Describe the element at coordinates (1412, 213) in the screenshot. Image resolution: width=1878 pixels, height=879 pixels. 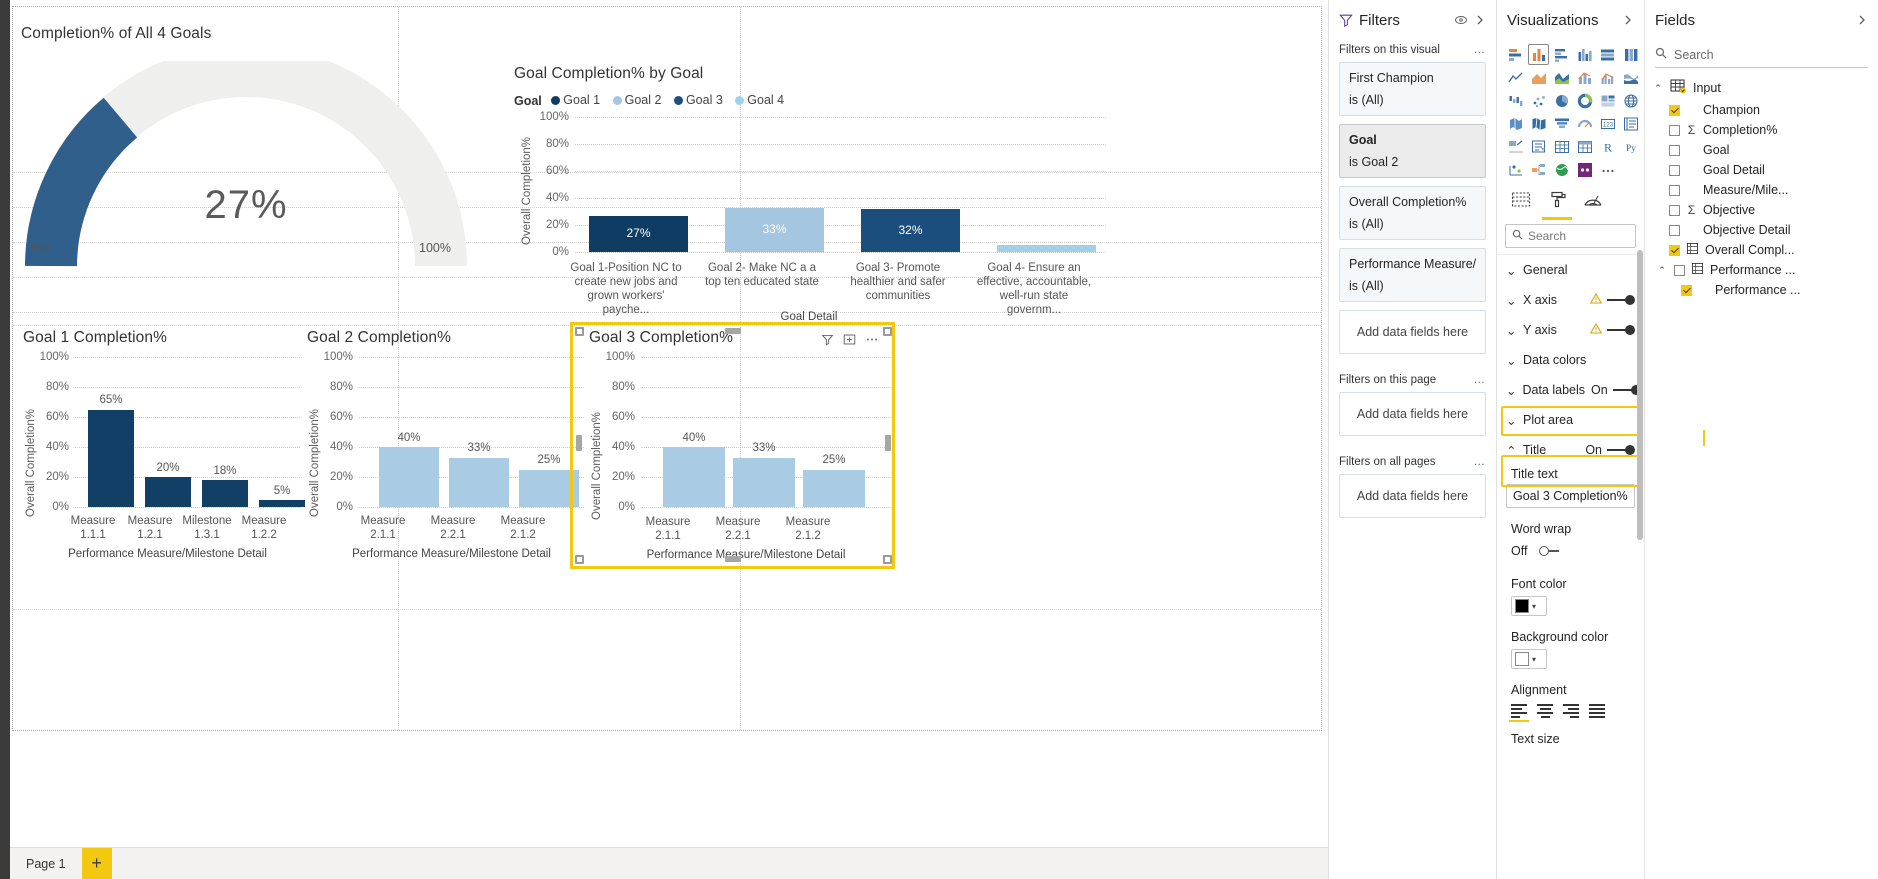
I see `filter-card-overall-completion: Overall Completion% is (All)` at that location.